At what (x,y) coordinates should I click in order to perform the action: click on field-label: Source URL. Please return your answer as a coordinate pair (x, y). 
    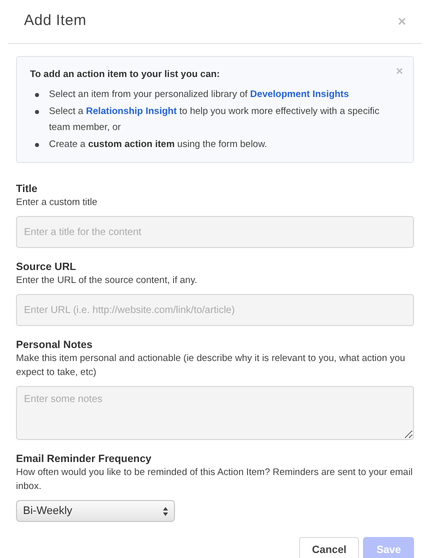
    Looking at the image, I should click on (47, 267).